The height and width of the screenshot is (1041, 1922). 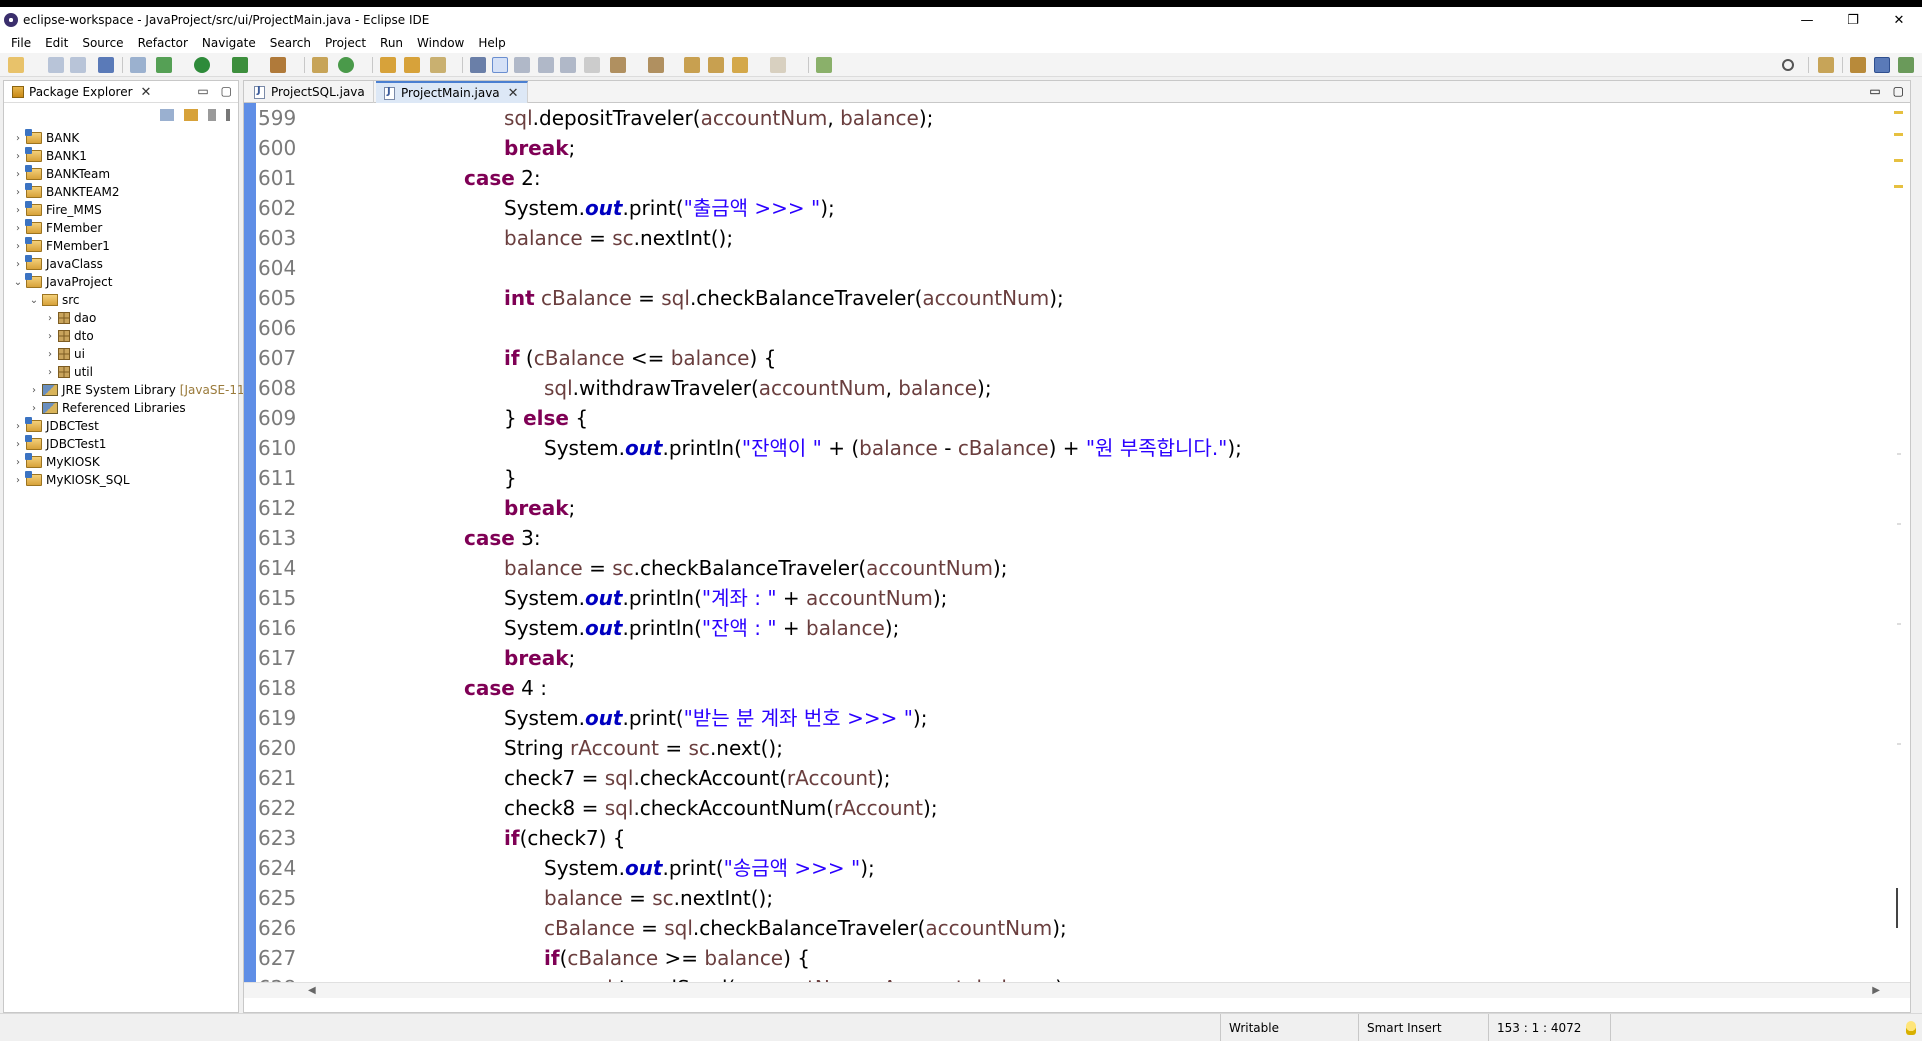 What do you see at coordinates (290, 43) in the screenshot?
I see `menu-search: Search` at bounding box center [290, 43].